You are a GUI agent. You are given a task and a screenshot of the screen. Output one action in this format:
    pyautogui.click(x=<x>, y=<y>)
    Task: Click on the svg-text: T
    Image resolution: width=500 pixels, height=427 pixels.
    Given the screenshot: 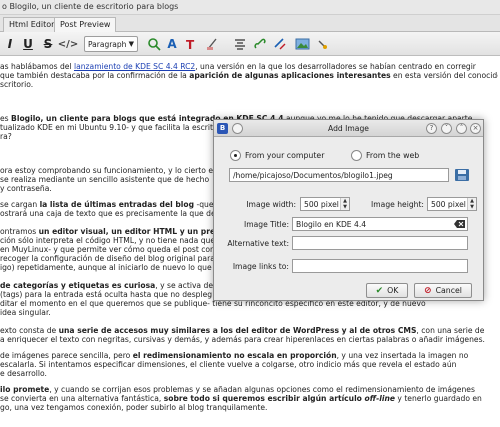 What is the action you would take?
    pyautogui.click(x=190, y=44)
    